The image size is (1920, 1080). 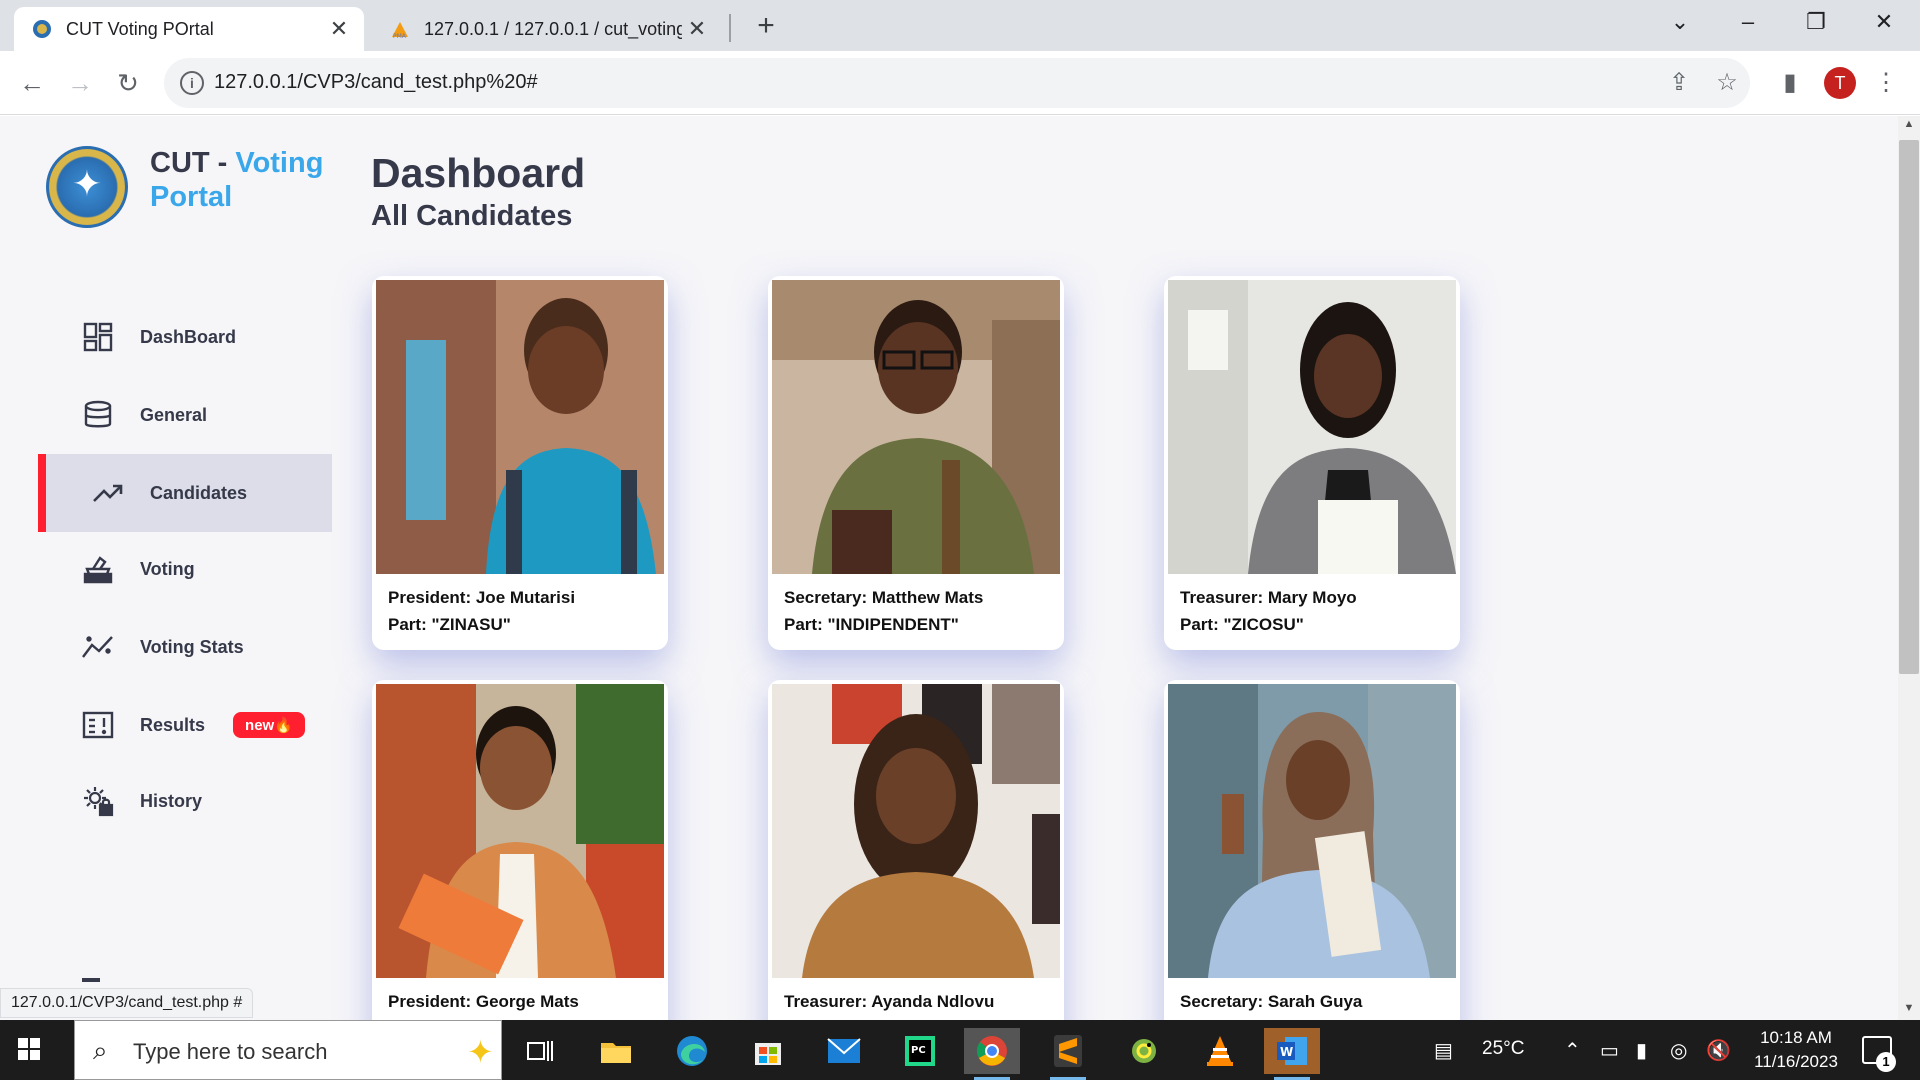 What do you see at coordinates (128, 83) in the screenshot?
I see `reload-button: ↻` at bounding box center [128, 83].